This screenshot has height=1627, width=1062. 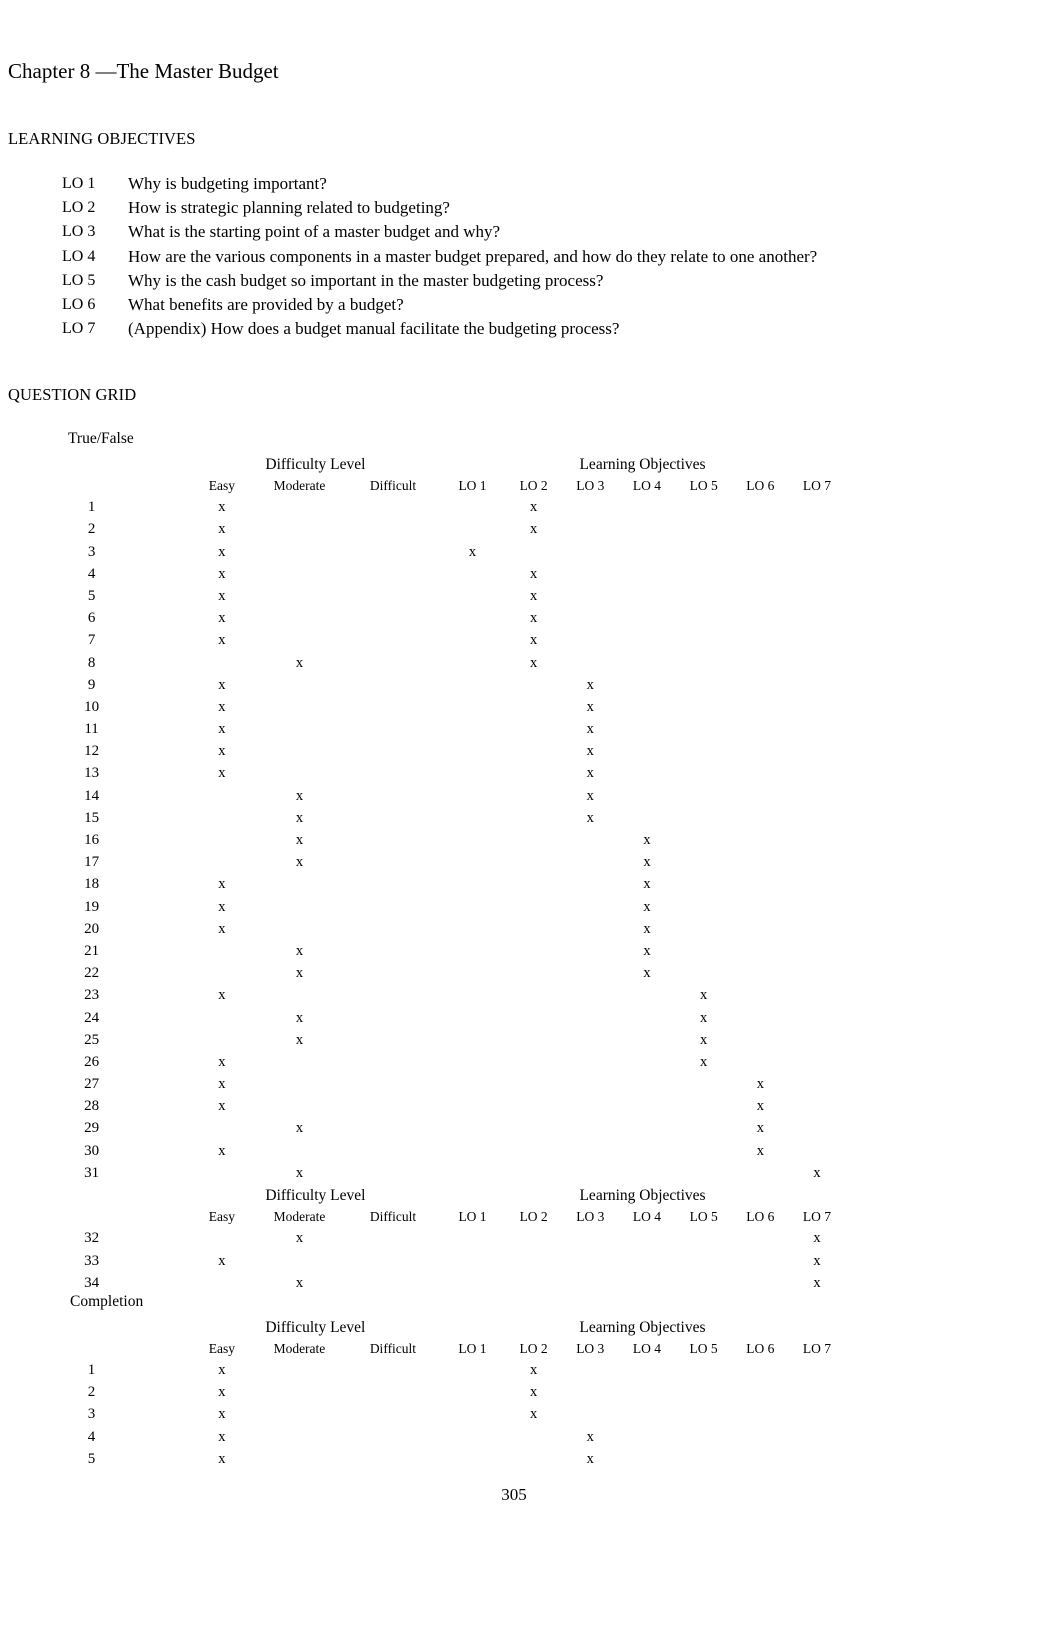 What do you see at coordinates (703, 1217) in the screenshot?
I see `grid-column-header-lo-5: LO 5` at bounding box center [703, 1217].